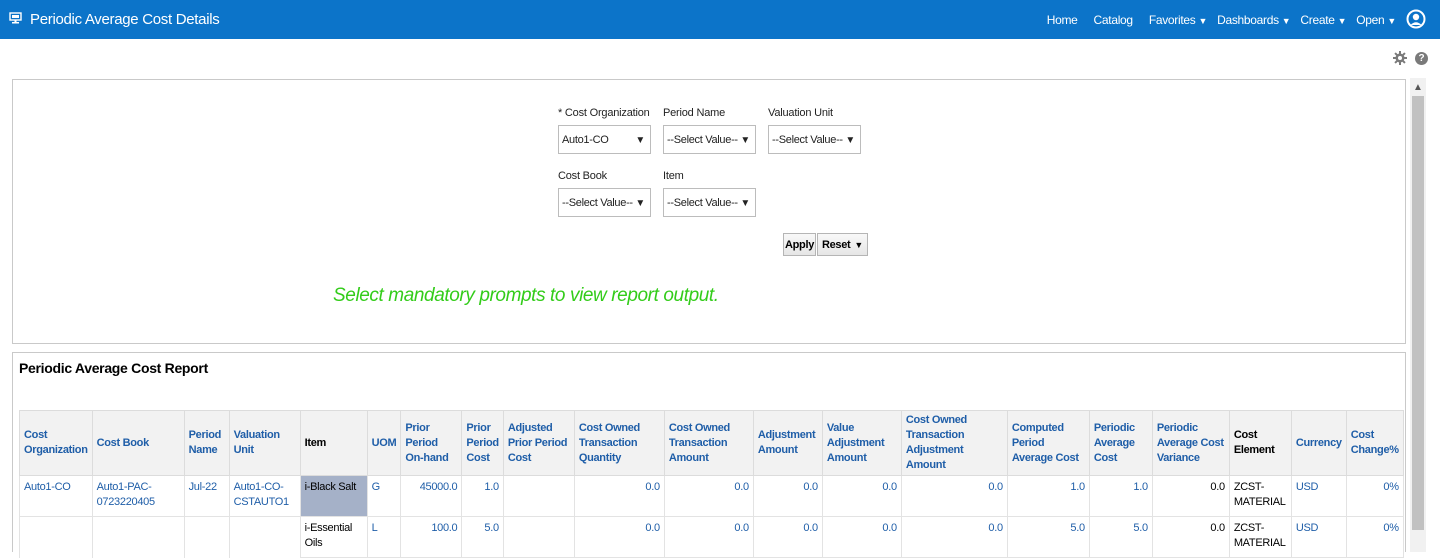 Image resolution: width=1440 pixels, height=558 pixels. What do you see at coordinates (619, 443) in the screenshot?
I see `col-header: Cost Owned Transaction Quantity` at bounding box center [619, 443].